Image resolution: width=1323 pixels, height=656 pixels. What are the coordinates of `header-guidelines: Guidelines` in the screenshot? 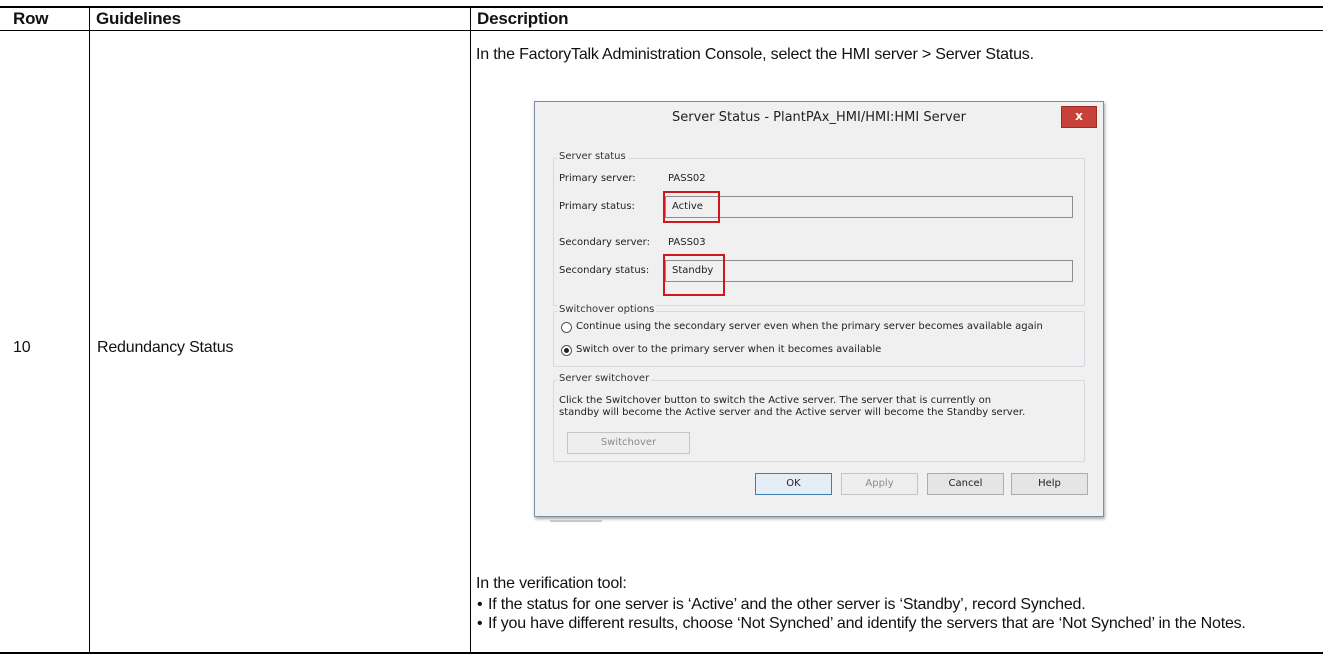 It's located at (138, 18).